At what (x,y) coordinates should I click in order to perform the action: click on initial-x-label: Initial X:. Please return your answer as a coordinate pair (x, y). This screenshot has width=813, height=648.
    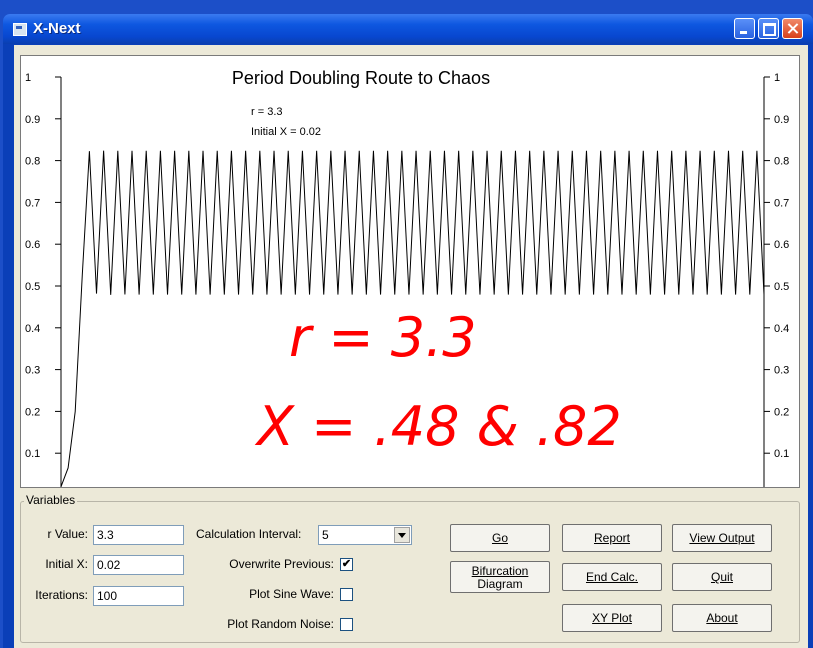
    Looking at the image, I should click on (66, 564).